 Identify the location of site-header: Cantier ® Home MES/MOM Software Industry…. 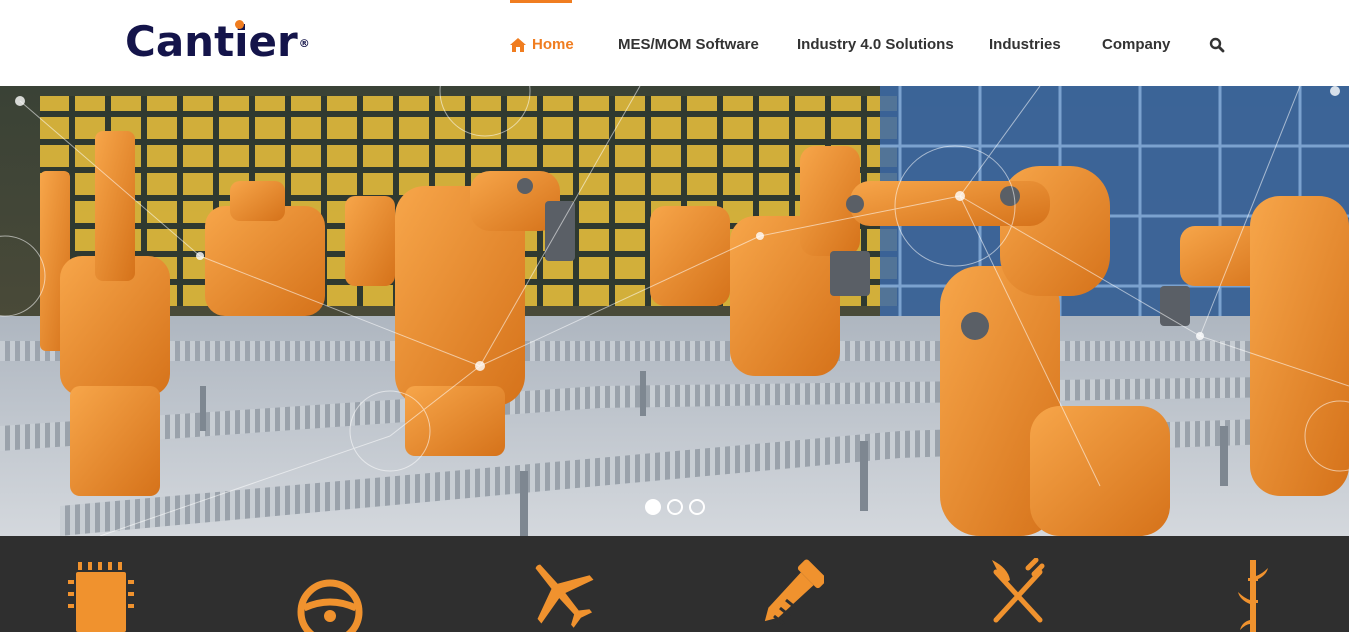
(674, 43).